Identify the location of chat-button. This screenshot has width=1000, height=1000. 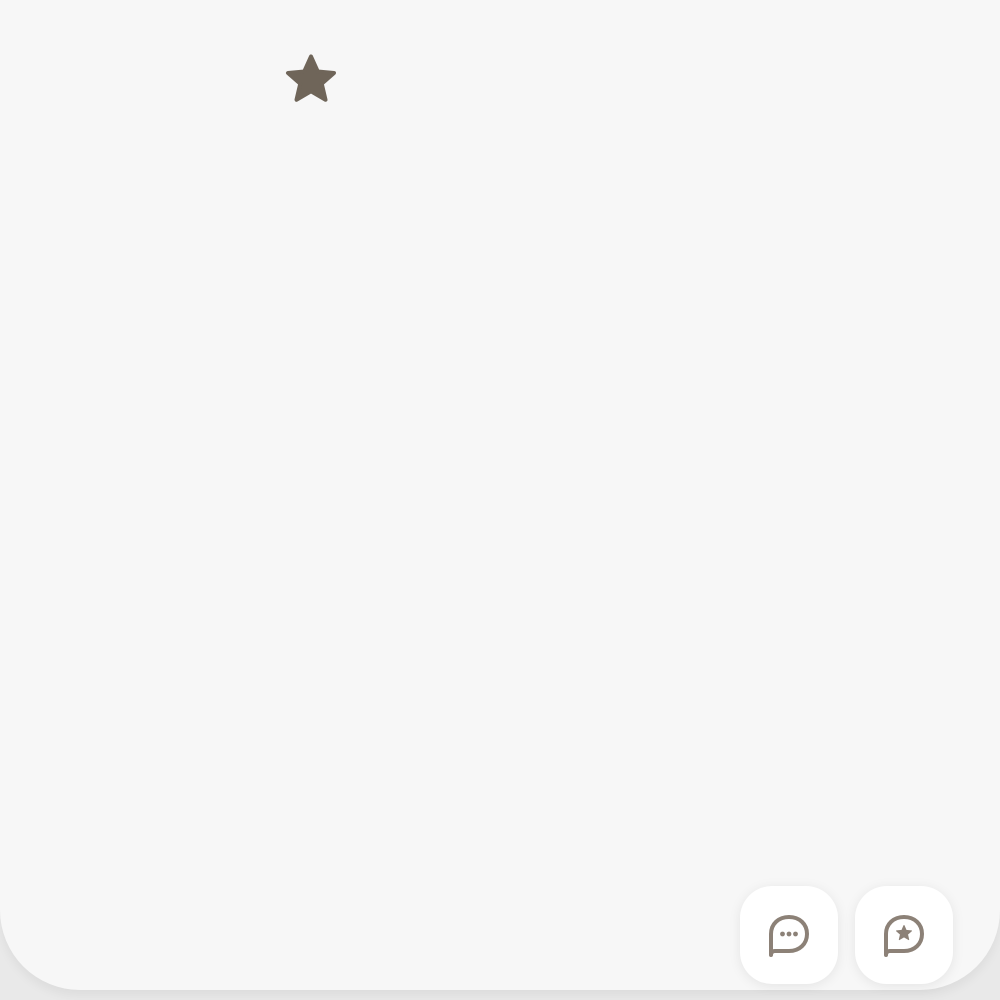
(789, 935).